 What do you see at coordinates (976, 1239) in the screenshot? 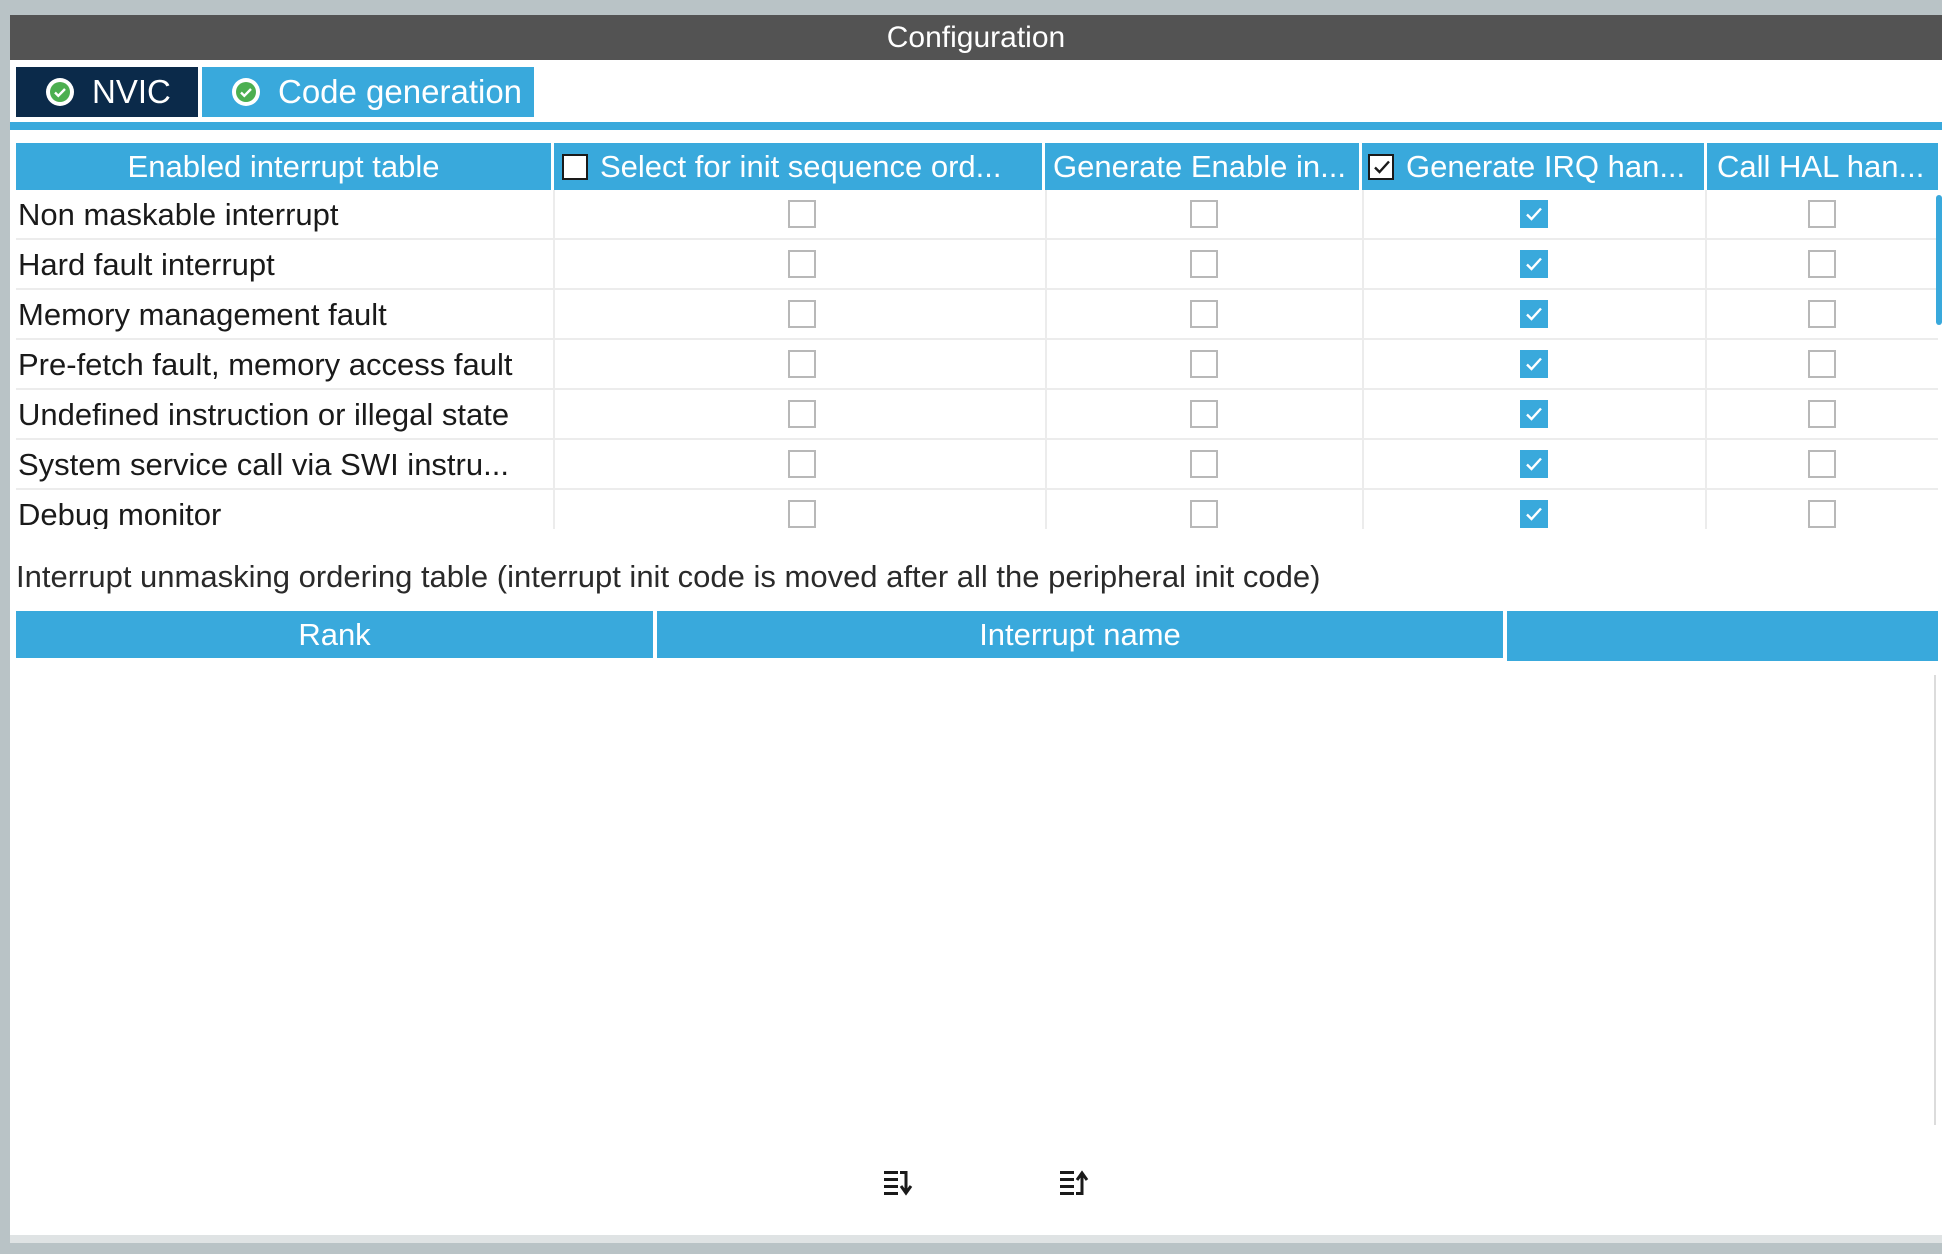
I see `panel-bottom-edge` at bounding box center [976, 1239].